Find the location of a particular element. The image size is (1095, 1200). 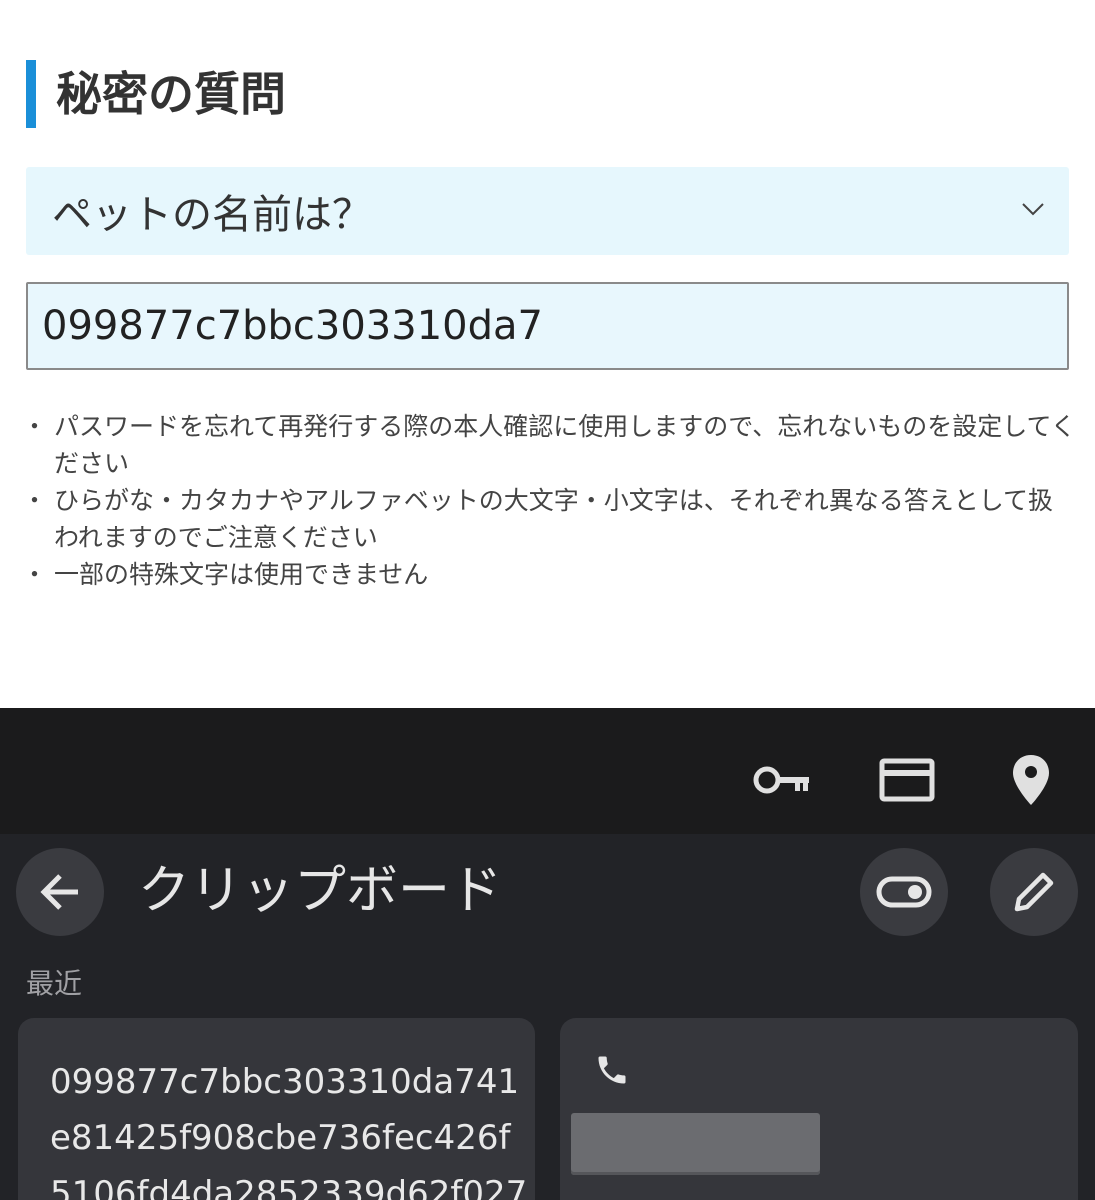

clip-text-line: 099877c7bbc303310da741 is located at coordinates (285, 1082).